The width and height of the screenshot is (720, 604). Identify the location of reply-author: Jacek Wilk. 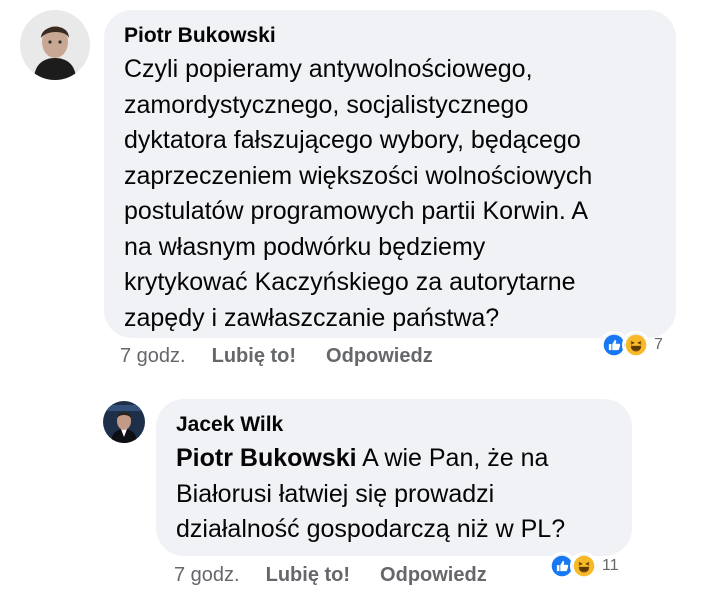
(394, 425).